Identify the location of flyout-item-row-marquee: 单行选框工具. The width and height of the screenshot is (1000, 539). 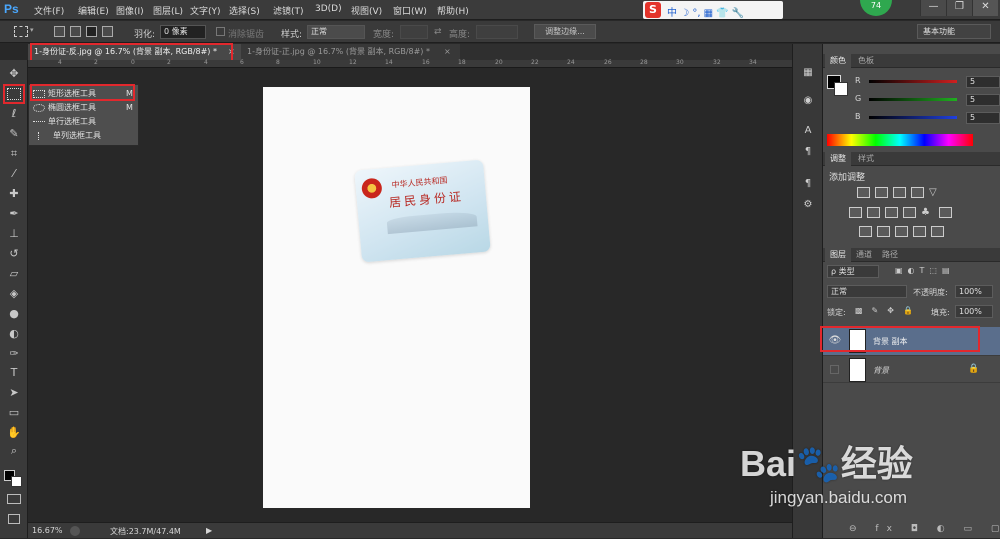
(85, 122).